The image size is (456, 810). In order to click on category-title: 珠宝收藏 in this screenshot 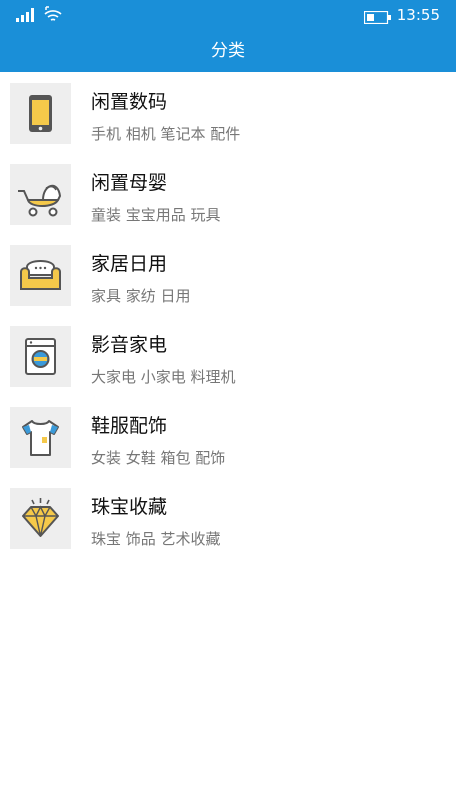, I will do `click(129, 507)`.